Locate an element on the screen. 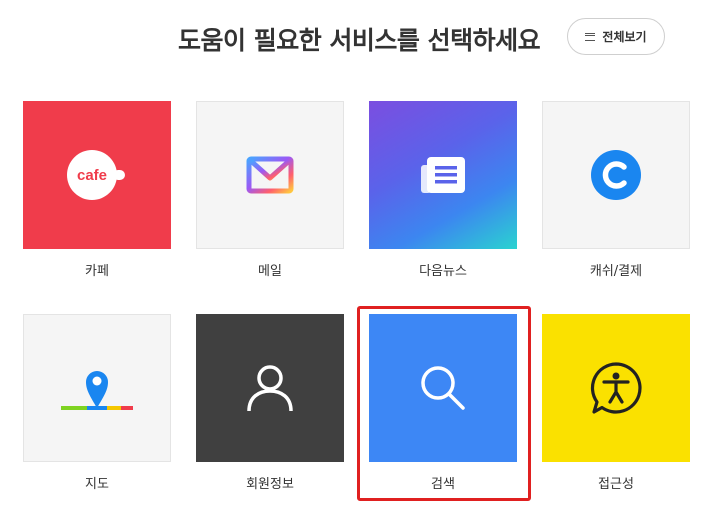 The width and height of the screenshot is (713, 508). map-tile-box is located at coordinates (97, 388).